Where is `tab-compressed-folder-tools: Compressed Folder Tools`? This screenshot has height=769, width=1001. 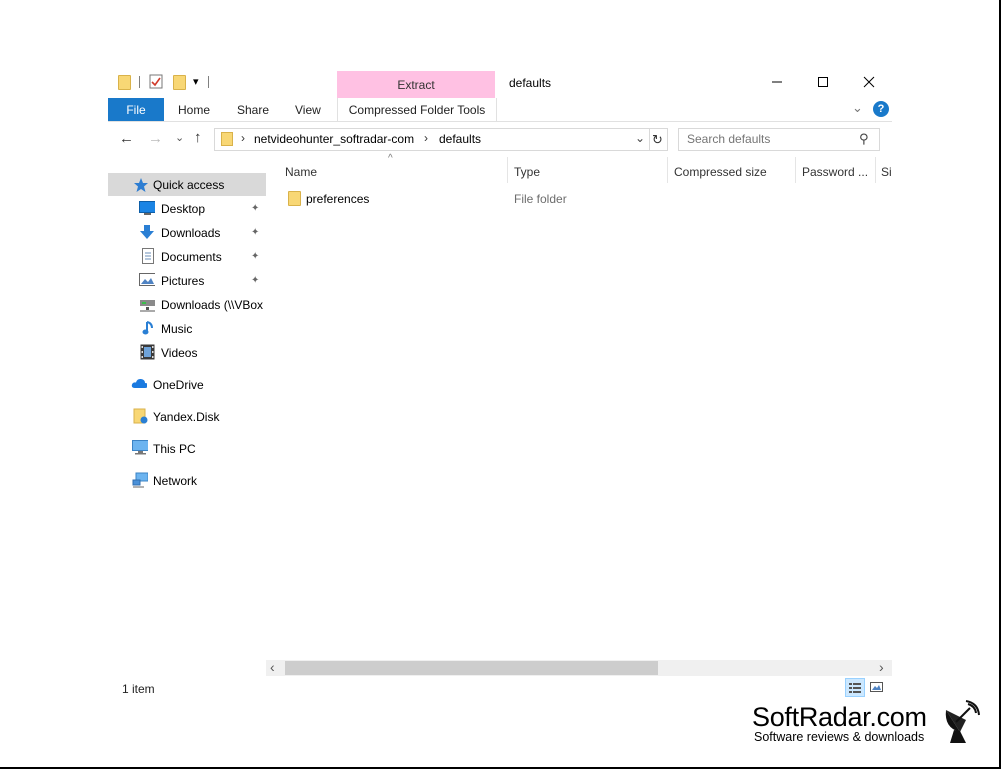 tab-compressed-folder-tools: Compressed Folder Tools is located at coordinates (417, 109).